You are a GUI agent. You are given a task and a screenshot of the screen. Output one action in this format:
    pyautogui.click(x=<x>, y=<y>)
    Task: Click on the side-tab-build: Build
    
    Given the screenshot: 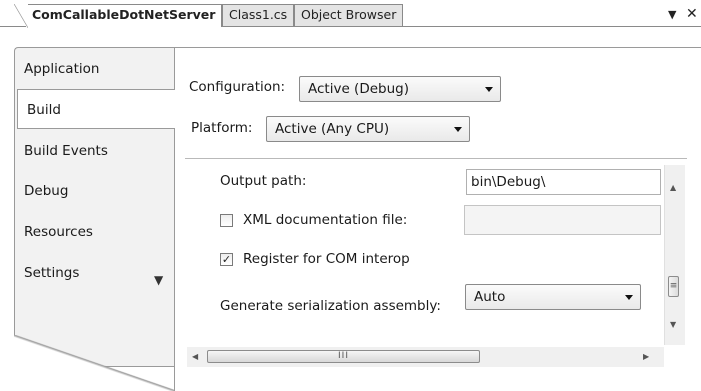 What is the action you would take?
    pyautogui.click(x=96, y=109)
    